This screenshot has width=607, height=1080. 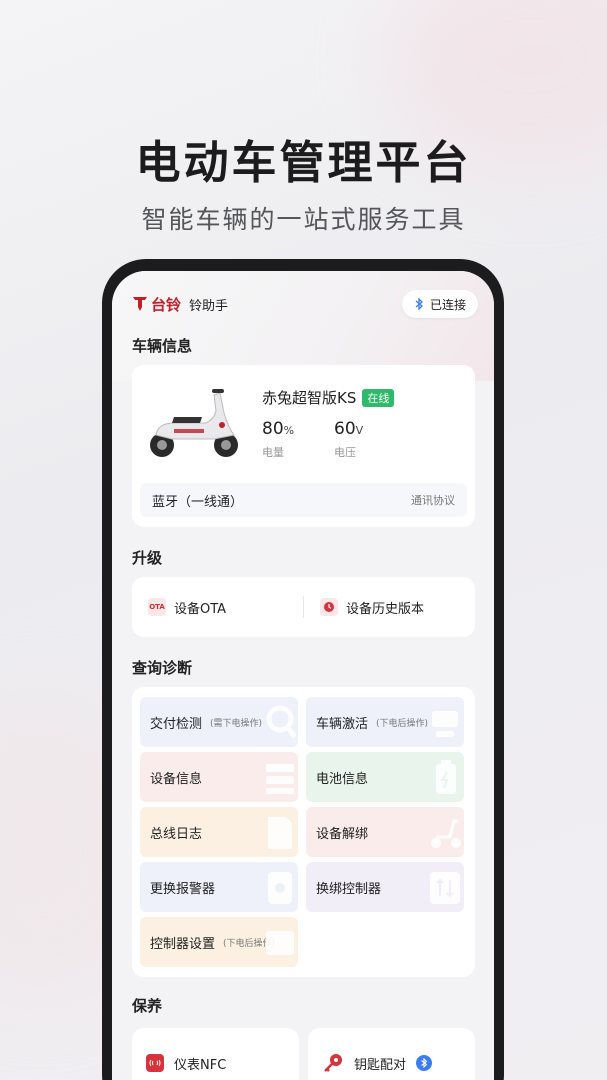 What do you see at coordinates (385, 609) in the screenshot?
I see `device-history-label: 设备历史版本` at bounding box center [385, 609].